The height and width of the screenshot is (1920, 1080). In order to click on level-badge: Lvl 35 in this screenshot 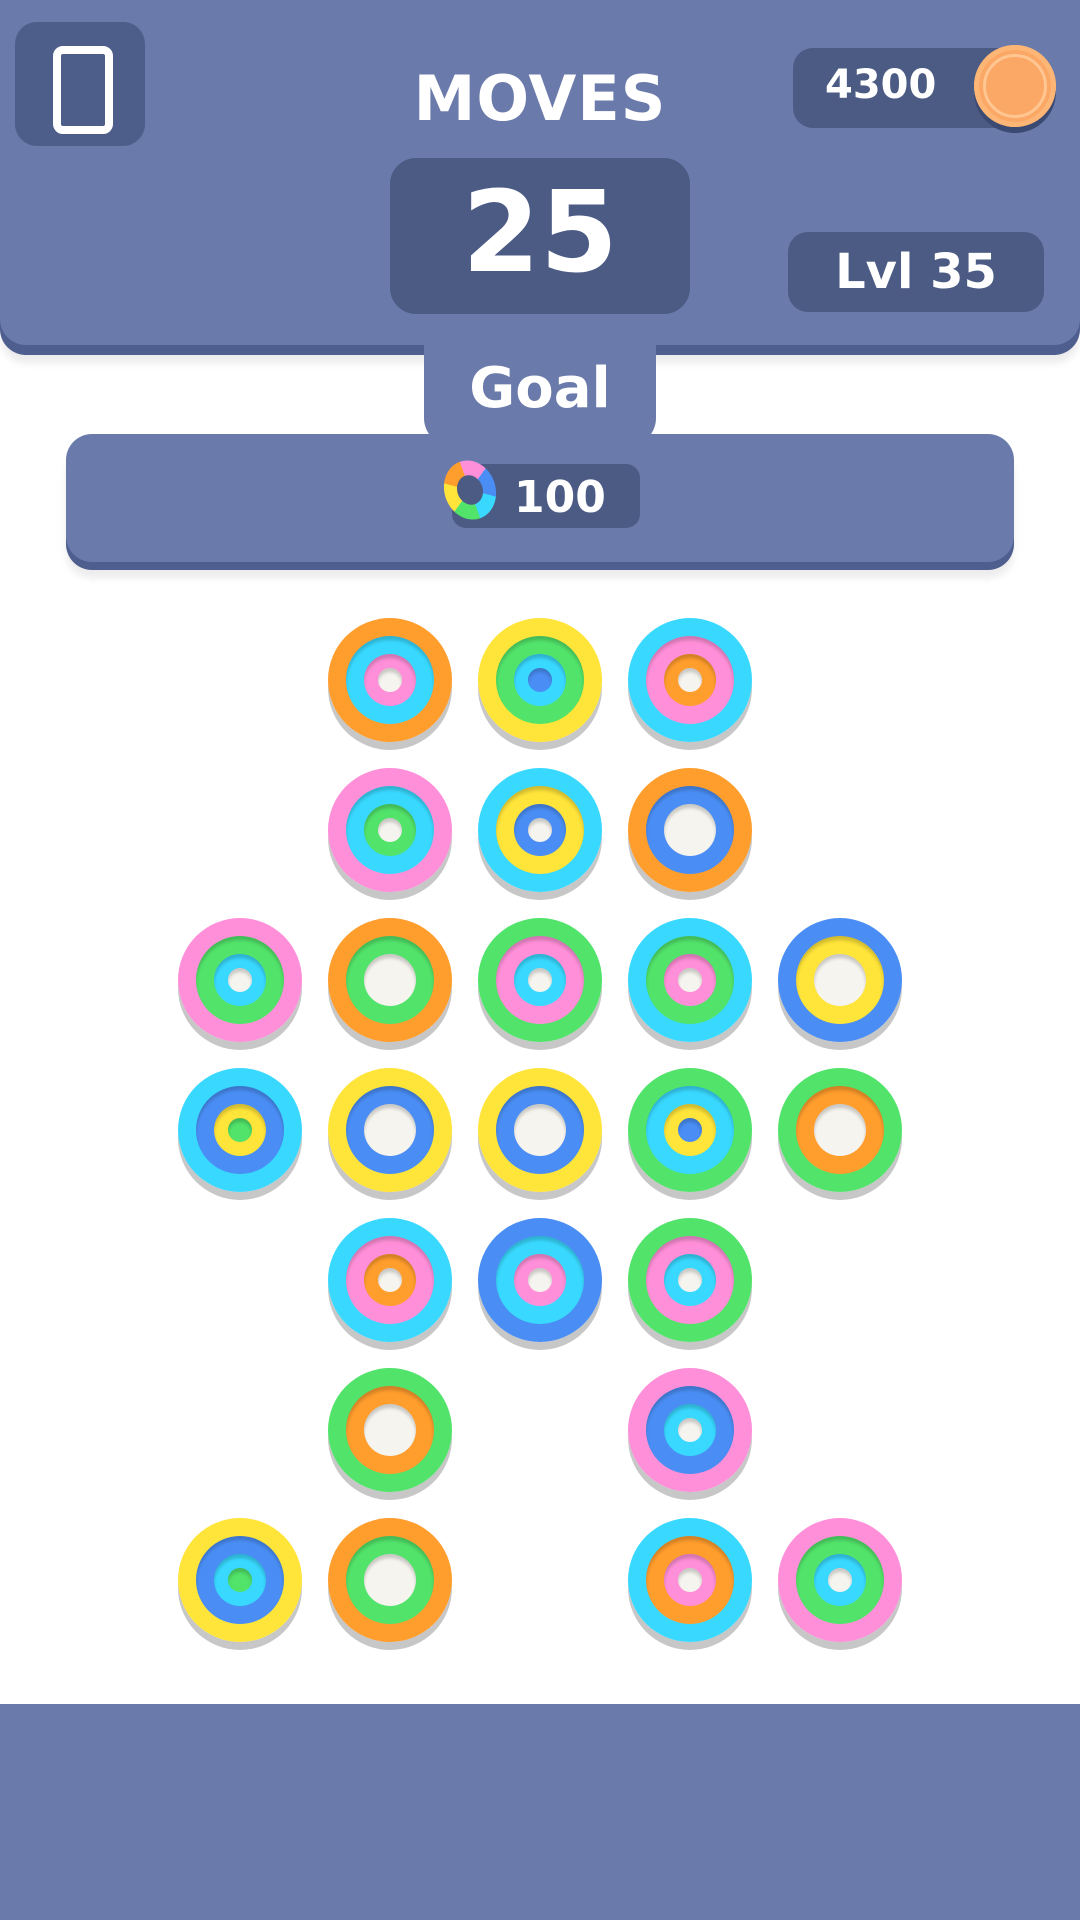, I will do `click(916, 272)`.